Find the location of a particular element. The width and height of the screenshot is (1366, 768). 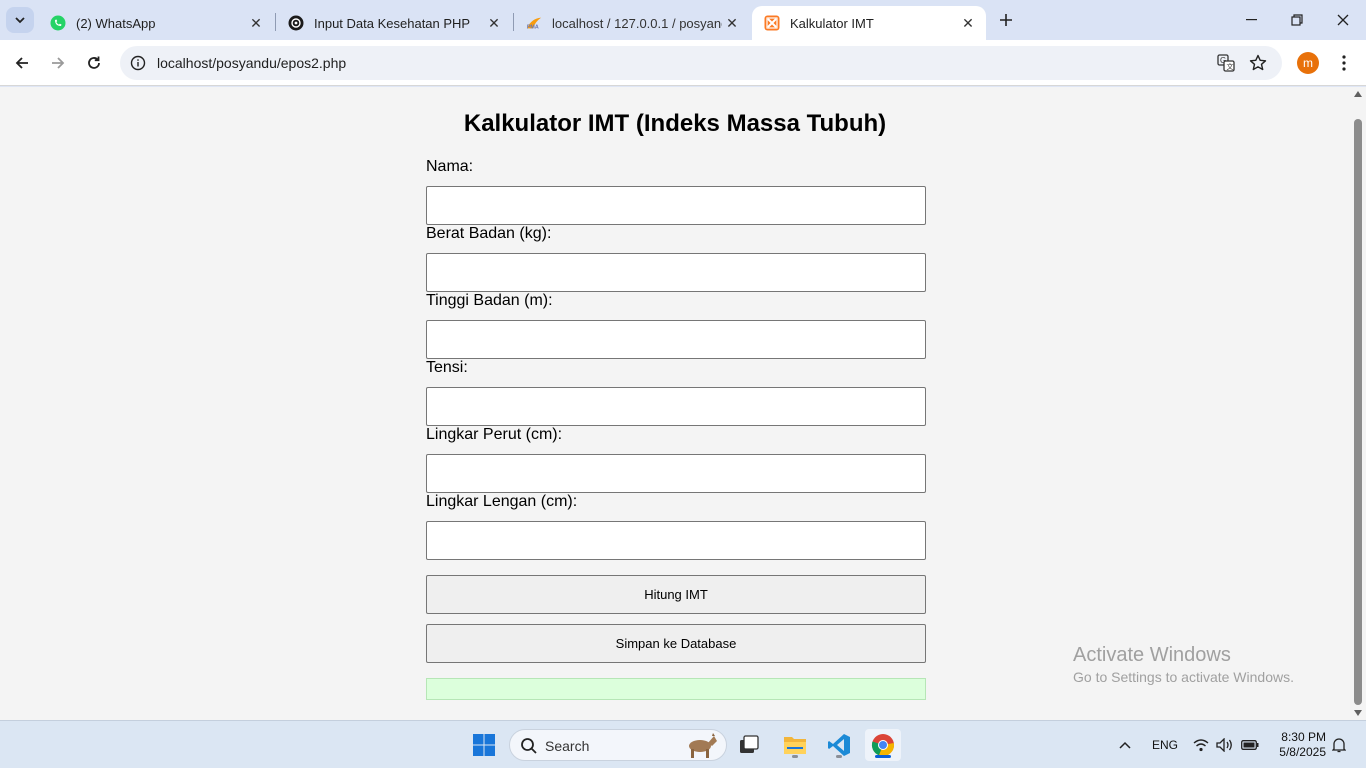

field-berat-badan: Berat Badan (kg): is located at coordinates (676, 258).